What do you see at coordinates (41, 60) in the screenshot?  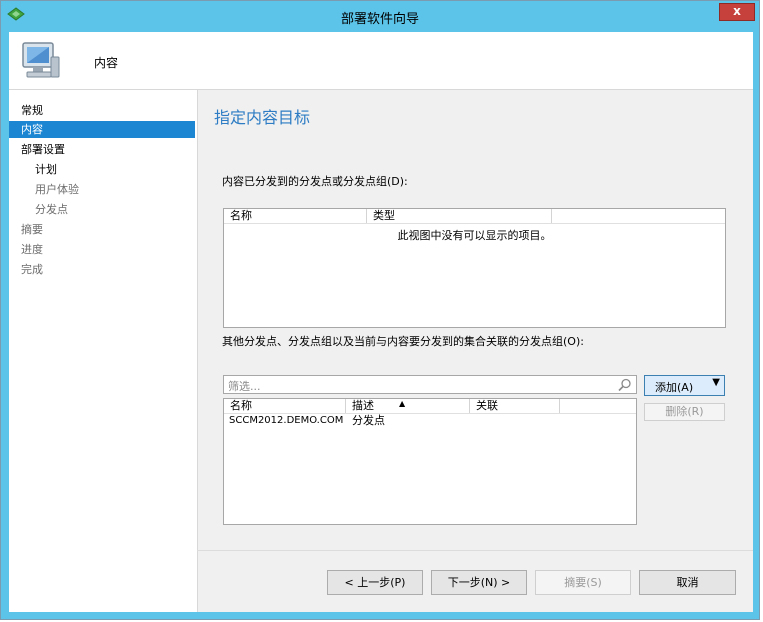 I see `computer-icon` at bounding box center [41, 60].